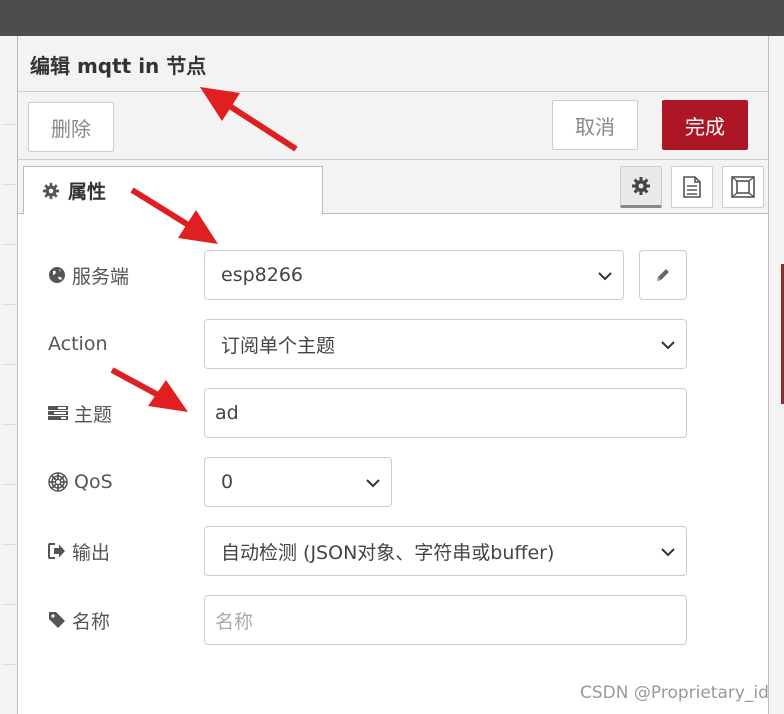 Image resolution: width=784 pixels, height=714 pixels. I want to click on arrow-to-title, so click(249, 119).